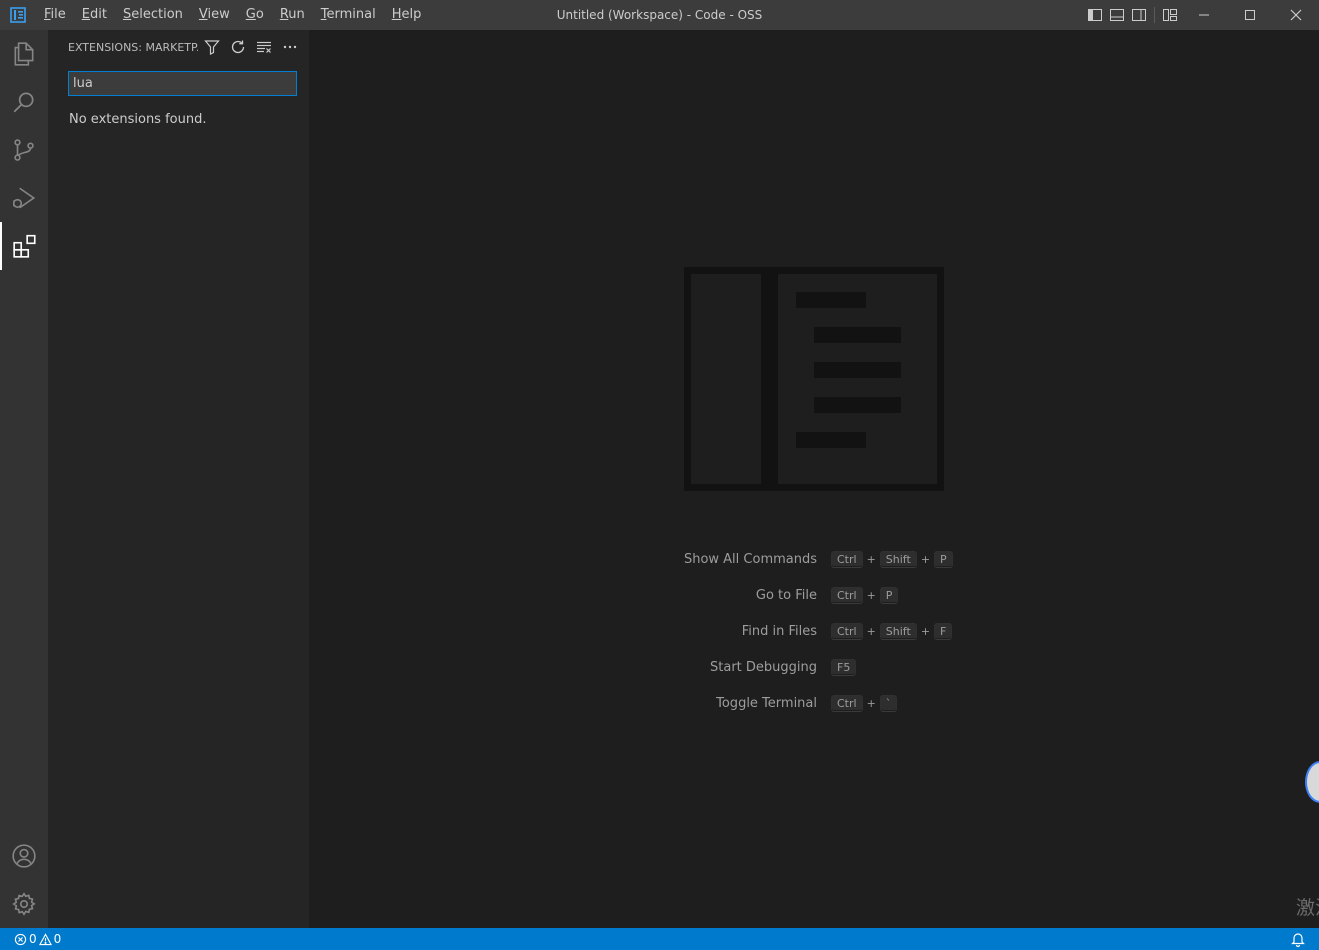 This screenshot has height=950, width=1319. Describe the element at coordinates (218, 14) in the screenshot. I see `menu-label: iew` at that location.